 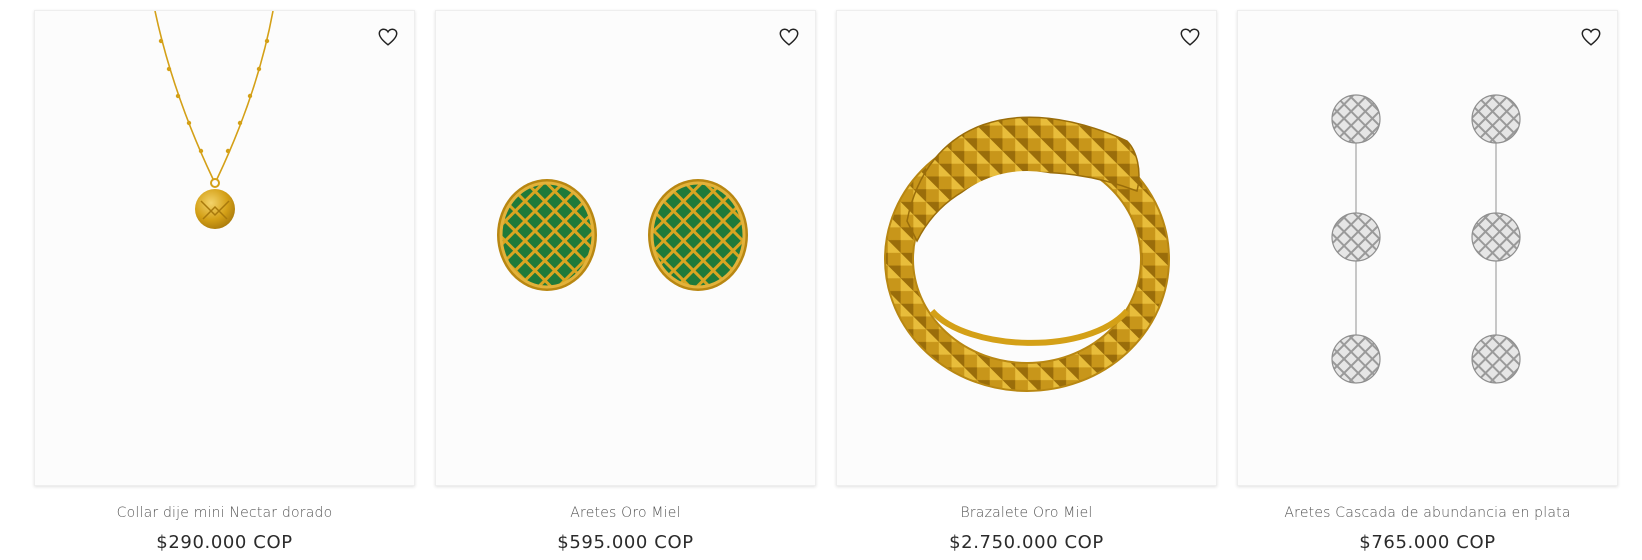 I want to click on product-price: $290.000 COP, so click(x=224, y=542).